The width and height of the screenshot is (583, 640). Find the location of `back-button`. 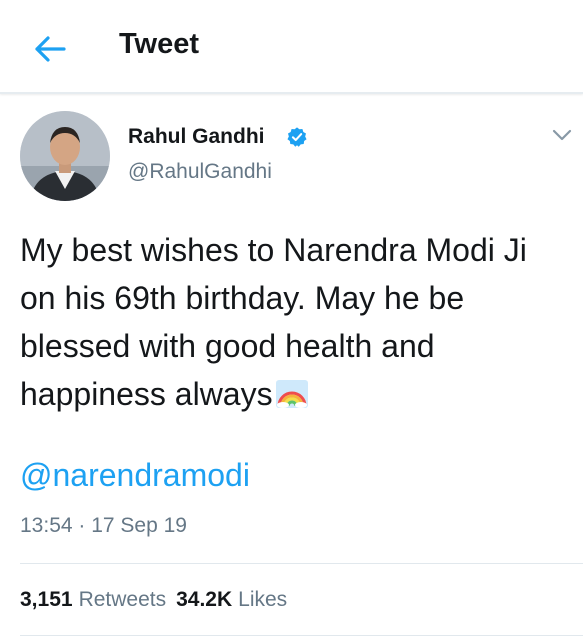

back-button is located at coordinates (50, 49).